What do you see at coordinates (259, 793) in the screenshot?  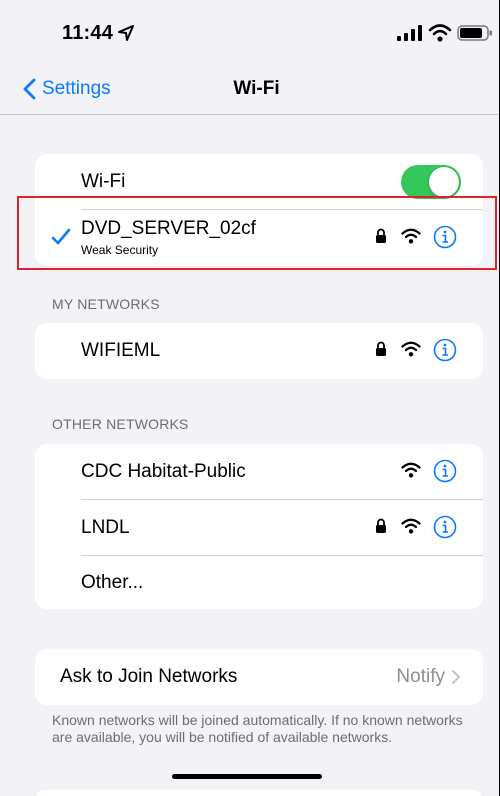 I see `next-group` at bounding box center [259, 793].